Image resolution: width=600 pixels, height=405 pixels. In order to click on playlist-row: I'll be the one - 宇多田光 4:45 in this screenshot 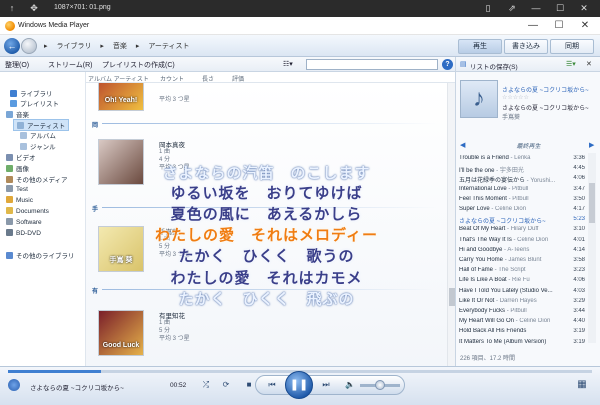, I will do `click(522, 169)`.